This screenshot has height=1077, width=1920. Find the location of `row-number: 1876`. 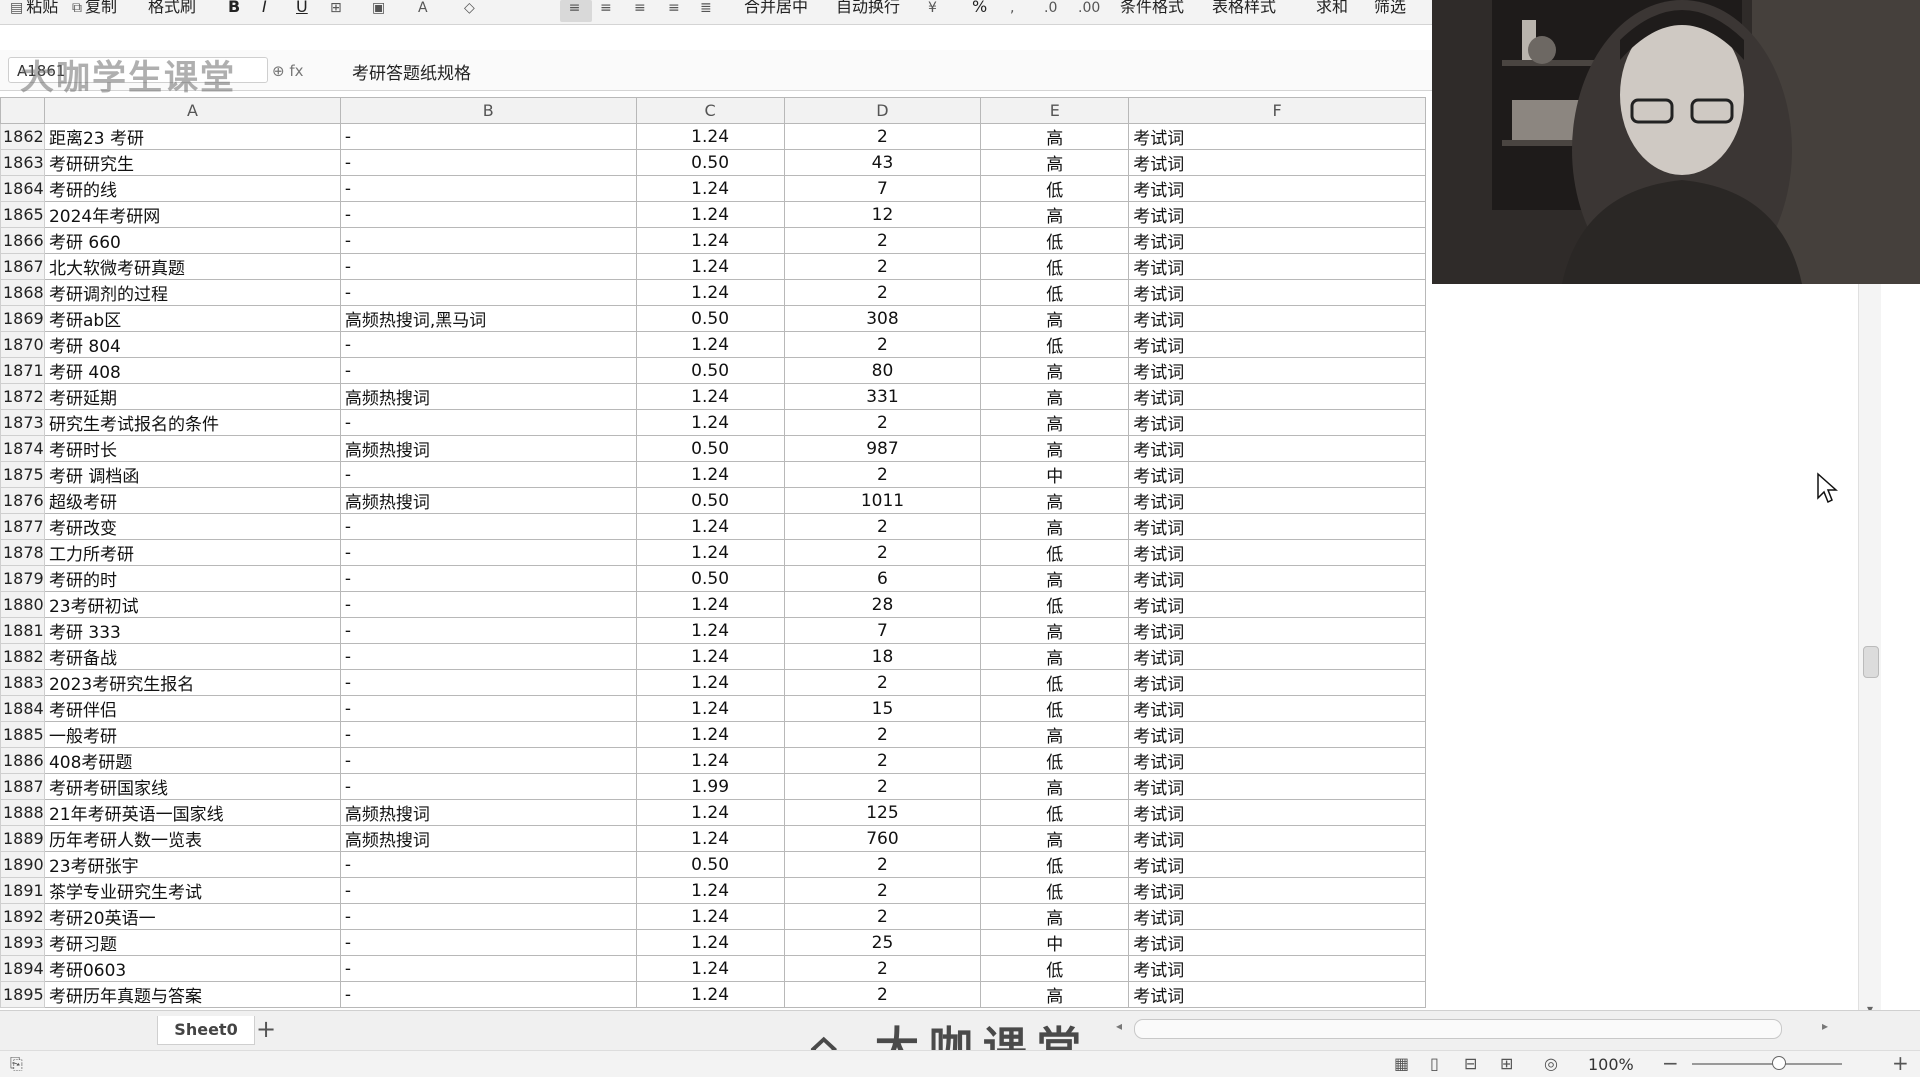

row-number: 1876 is located at coordinates (22, 500).